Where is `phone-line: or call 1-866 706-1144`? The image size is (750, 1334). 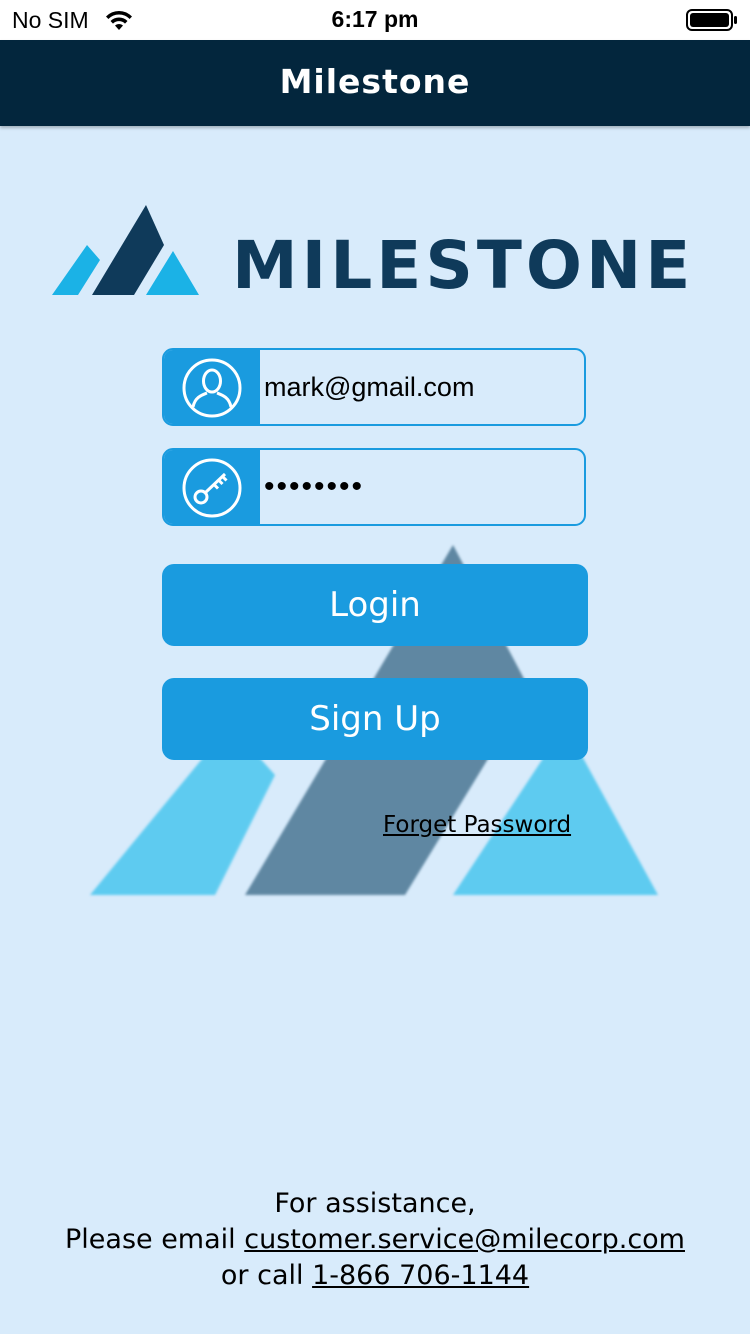
phone-line: or call 1-866 706-1144 is located at coordinates (375, 1276).